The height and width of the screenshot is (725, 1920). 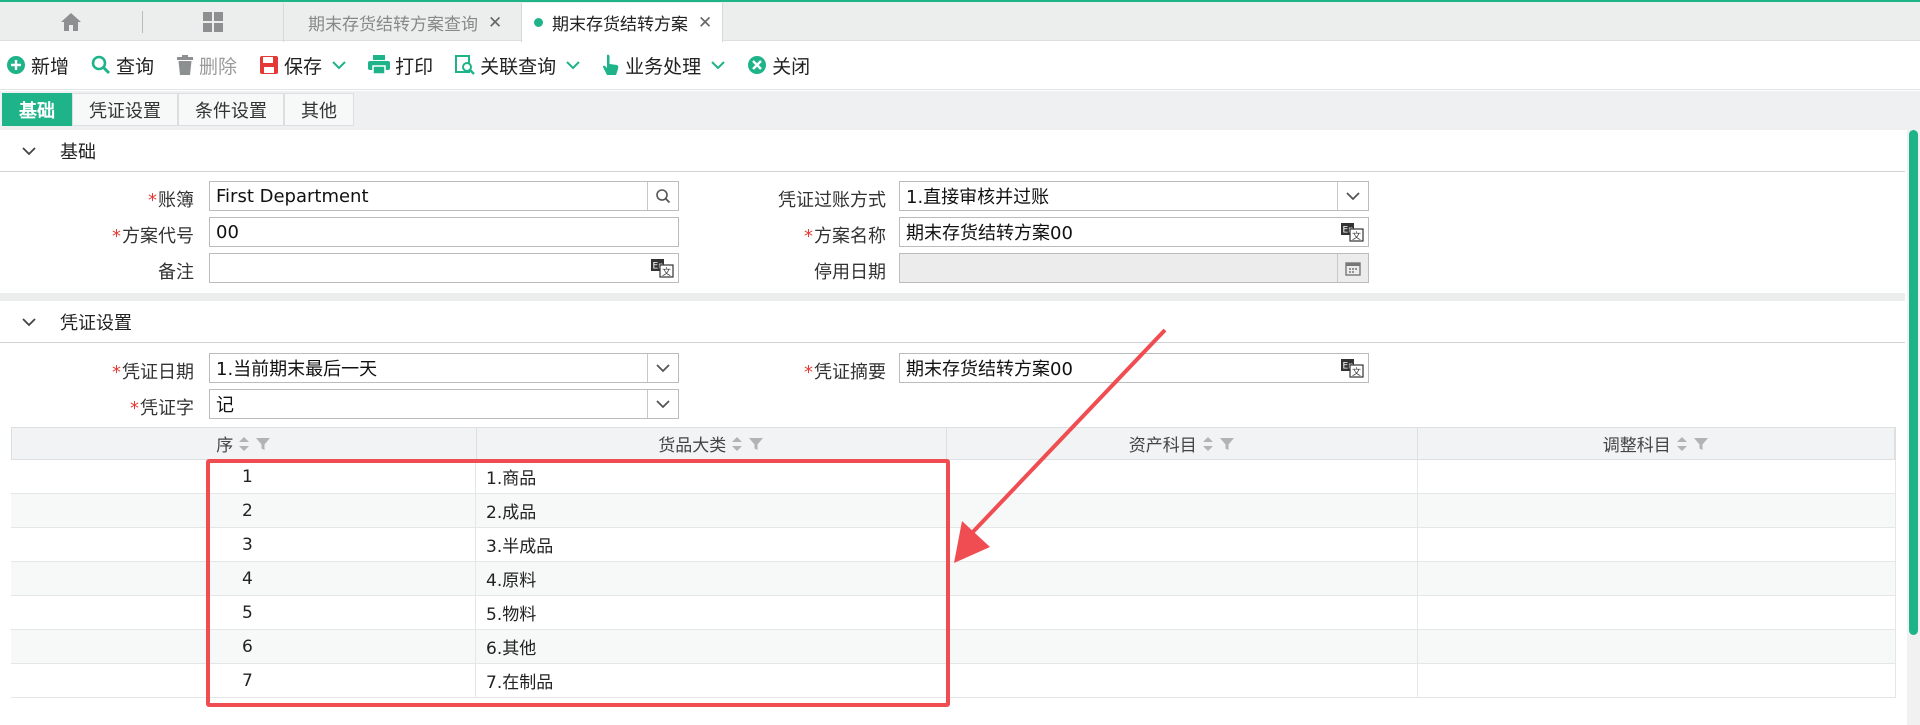 What do you see at coordinates (989, 233) in the screenshot?
I see `scheme-name-value: 期末存货结转方案00` at bounding box center [989, 233].